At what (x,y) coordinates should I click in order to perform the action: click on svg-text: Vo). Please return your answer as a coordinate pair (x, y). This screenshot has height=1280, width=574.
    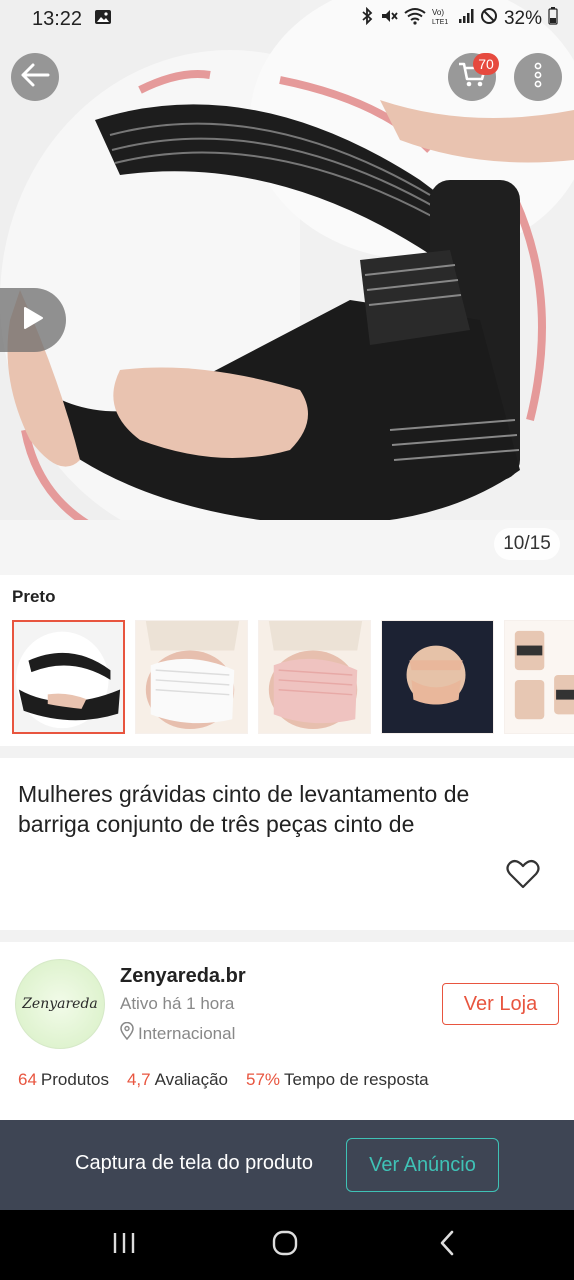
    Looking at the image, I should click on (438, 12).